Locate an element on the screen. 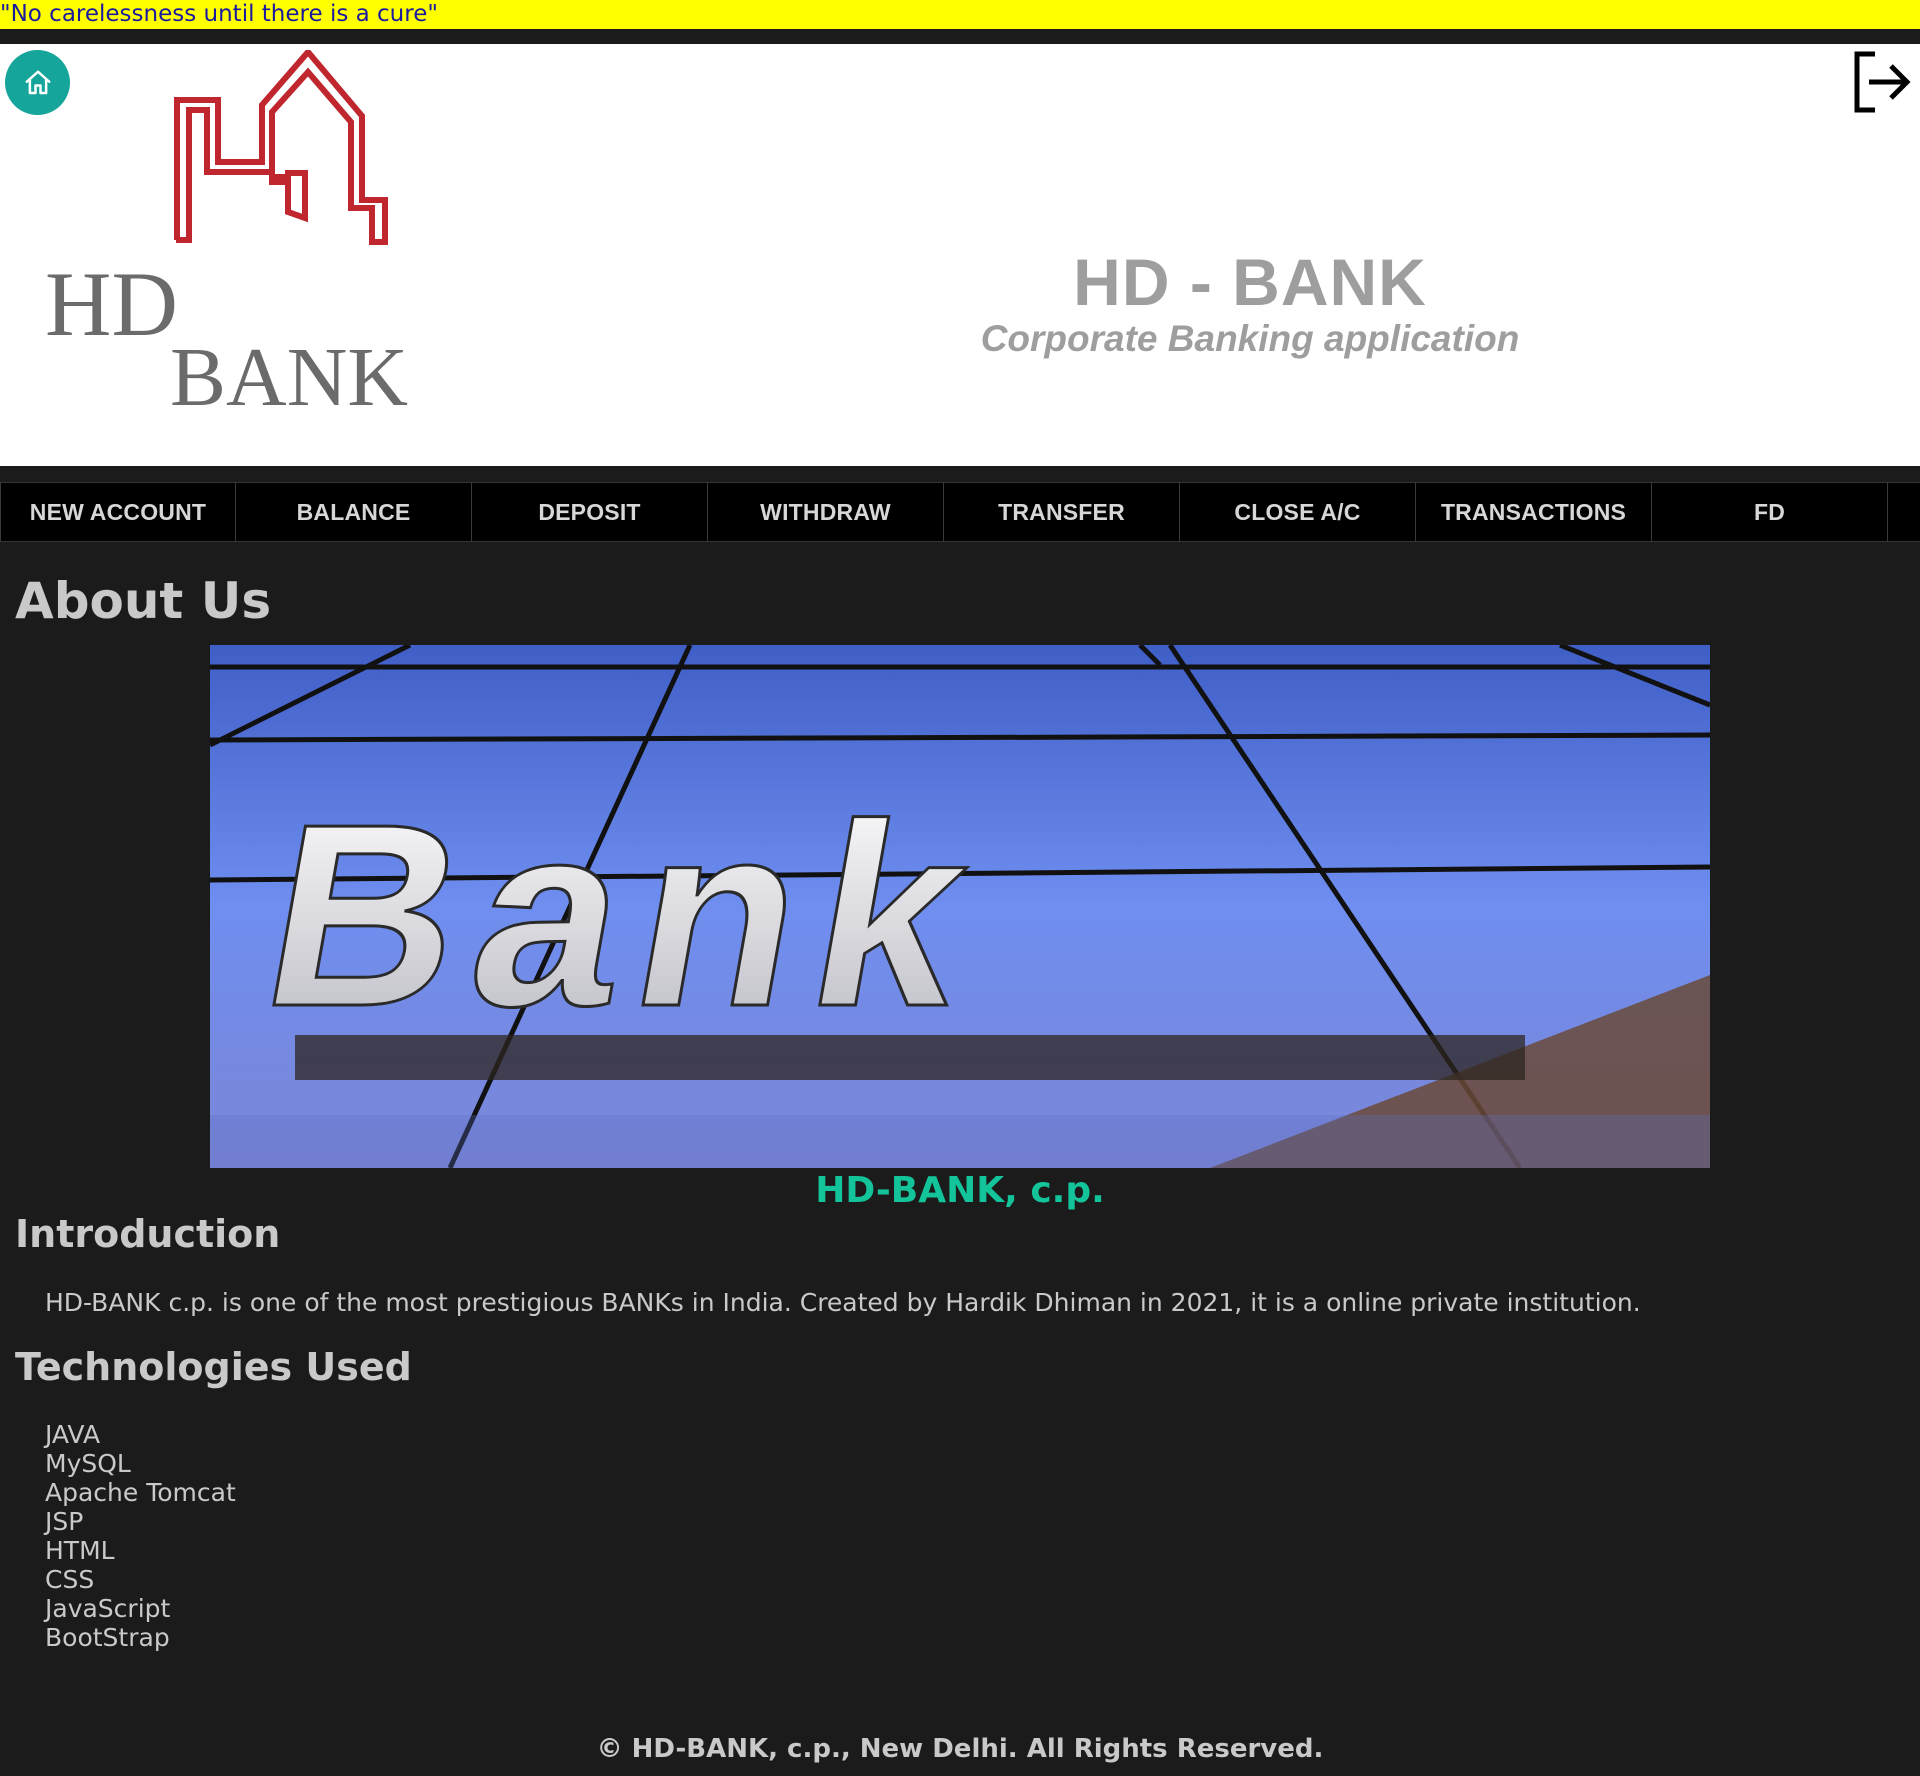 This screenshot has height=1776, width=1920. logo-text-hd: HD is located at coordinates (111, 304).